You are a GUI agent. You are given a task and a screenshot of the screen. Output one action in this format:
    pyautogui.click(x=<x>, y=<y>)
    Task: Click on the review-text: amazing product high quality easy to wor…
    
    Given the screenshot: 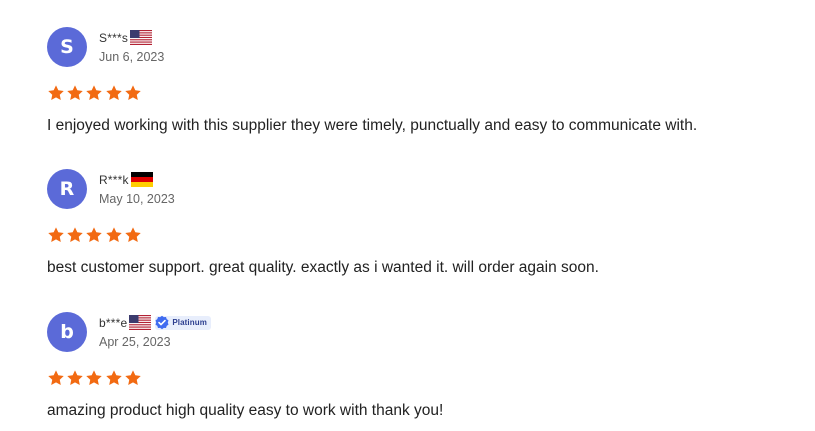 What is the action you would take?
    pyautogui.click(x=245, y=410)
    